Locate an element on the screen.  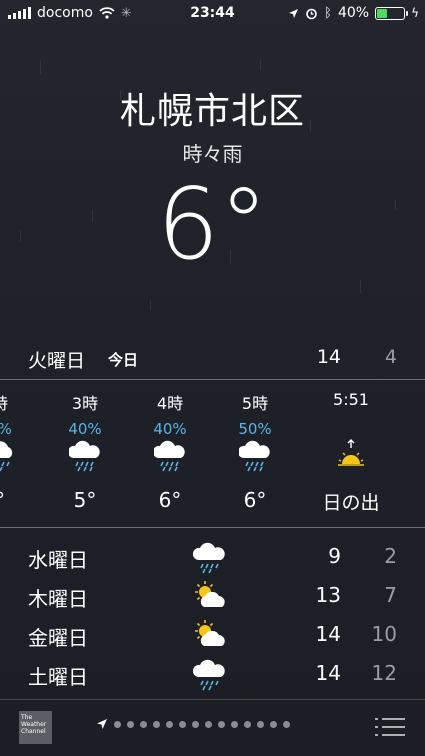
today-day-name: 火曜日 is located at coordinates (57, 361).